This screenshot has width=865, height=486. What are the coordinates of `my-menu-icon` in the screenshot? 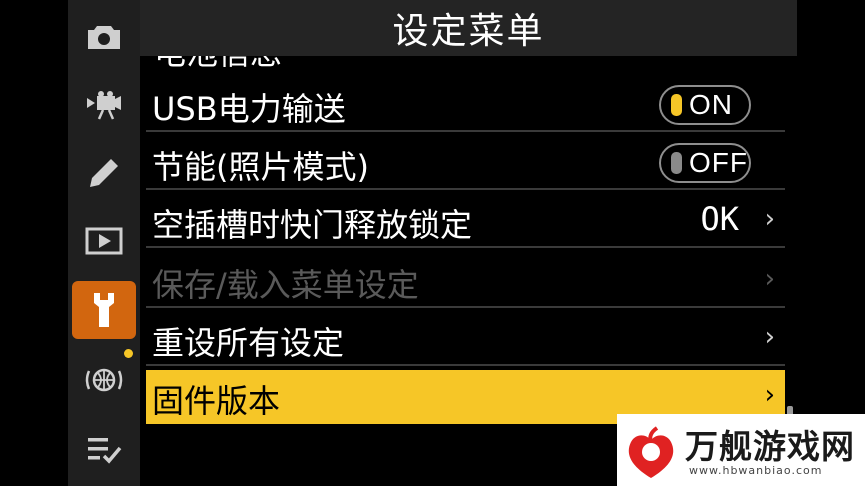 It's located at (105, 451).